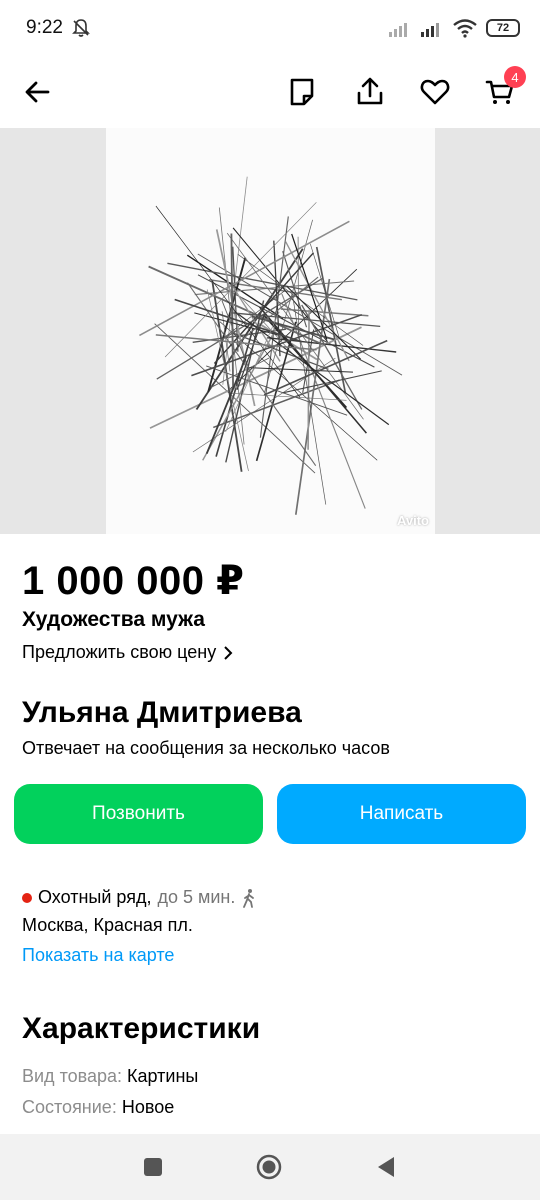  Describe the element at coordinates (133, 581) in the screenshot. I see `listing-price: 1 000 000 ₽` at that location.